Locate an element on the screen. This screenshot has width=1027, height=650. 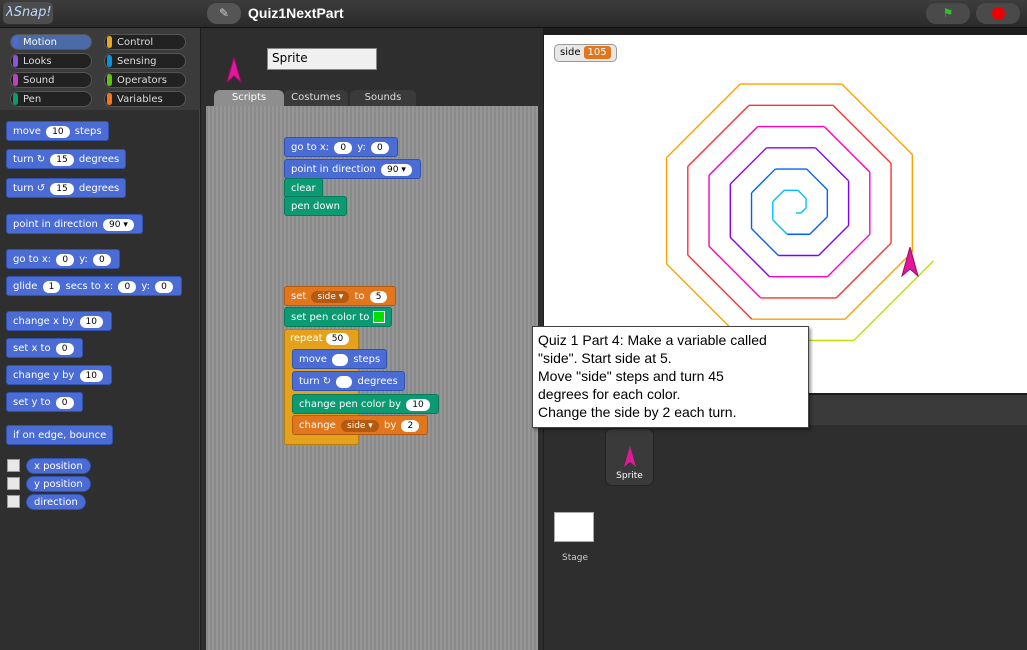
tab-sounds: Sounds is located at coordinates (383, 98).